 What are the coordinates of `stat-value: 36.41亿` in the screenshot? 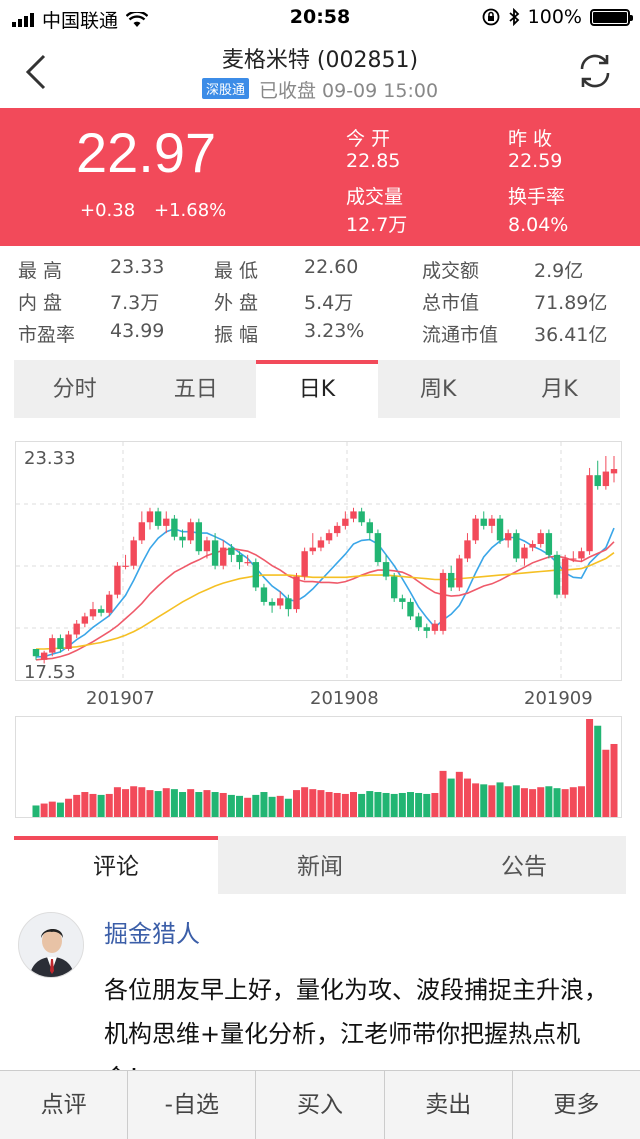 It's located at (571, 335).